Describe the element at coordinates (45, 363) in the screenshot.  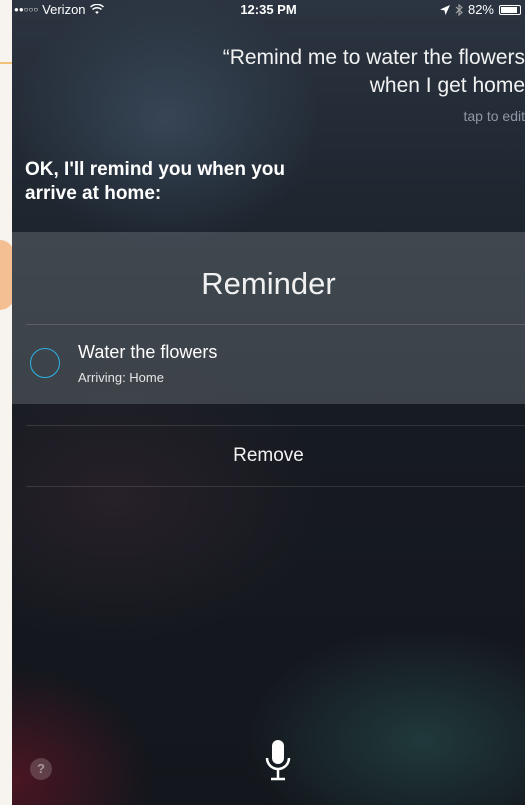
I see `reminder-checkbox` at that location.